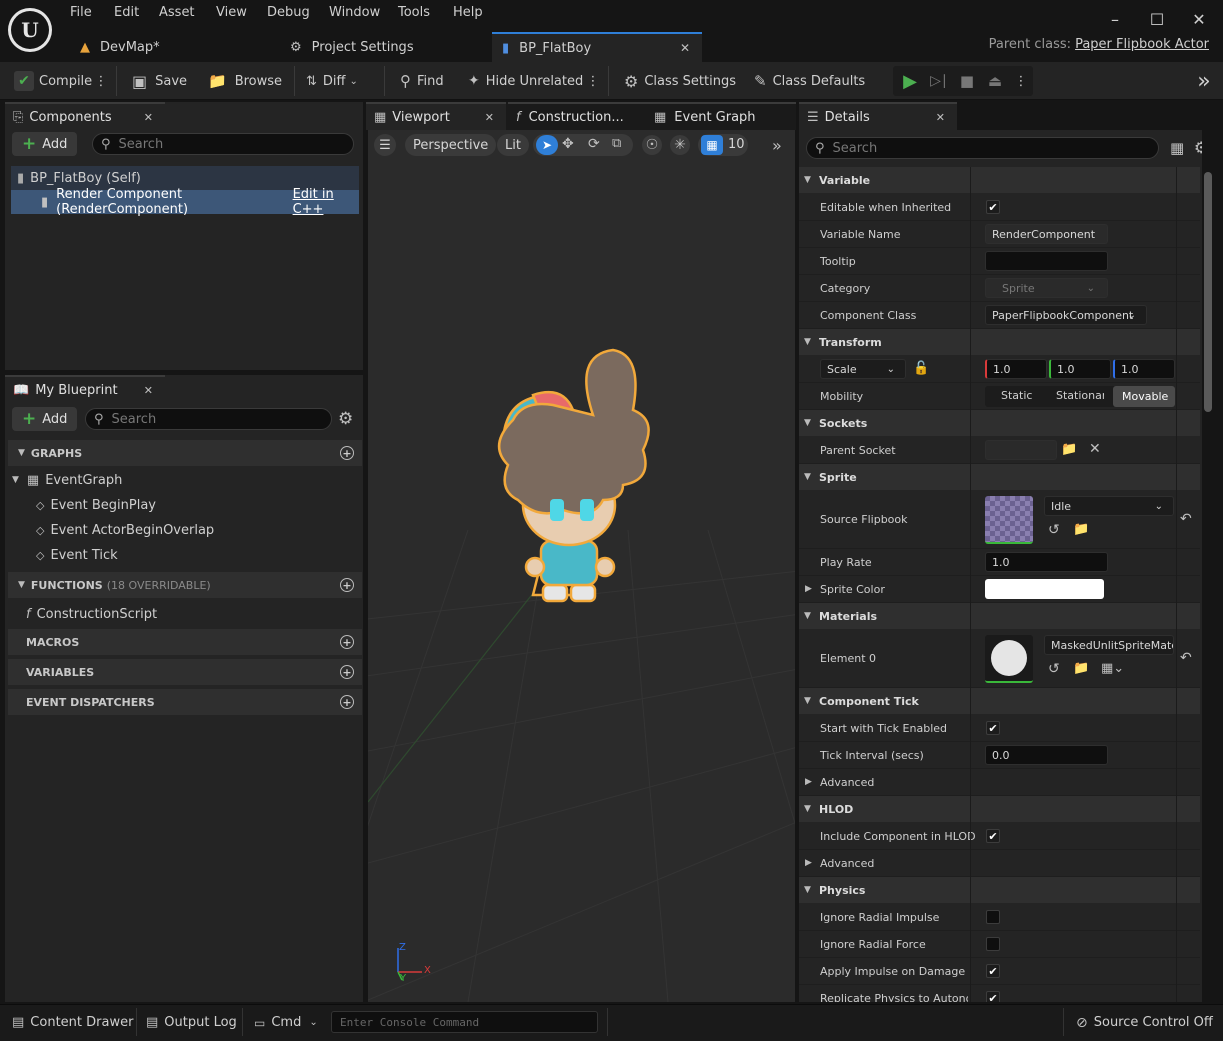  What do you see at coordinates (185, 453) in the screenshot?
I see `graphs-section: ▼ GRAPHS +` at bounding box center [185, 453].